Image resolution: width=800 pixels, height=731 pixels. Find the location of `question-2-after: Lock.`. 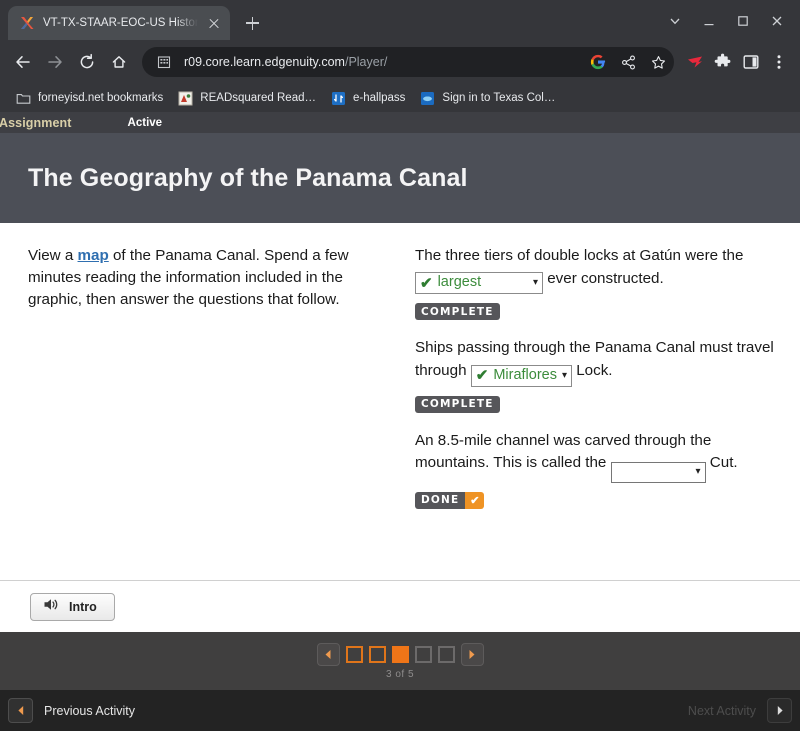

question-2-after: Lock. is located at coordinates (592, 371).